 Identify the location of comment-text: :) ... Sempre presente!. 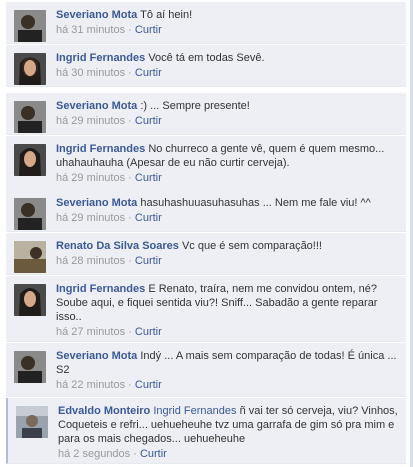
(195, 106).